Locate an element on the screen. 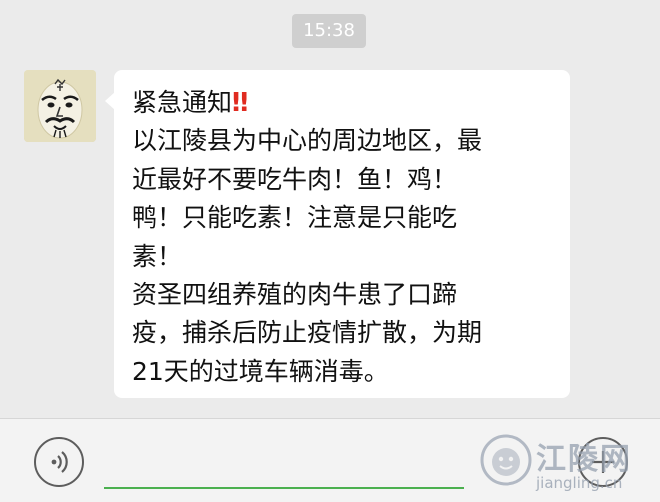 This screenshot has width=660, height=502. sender-avatar is located at coordinates (60, 106).